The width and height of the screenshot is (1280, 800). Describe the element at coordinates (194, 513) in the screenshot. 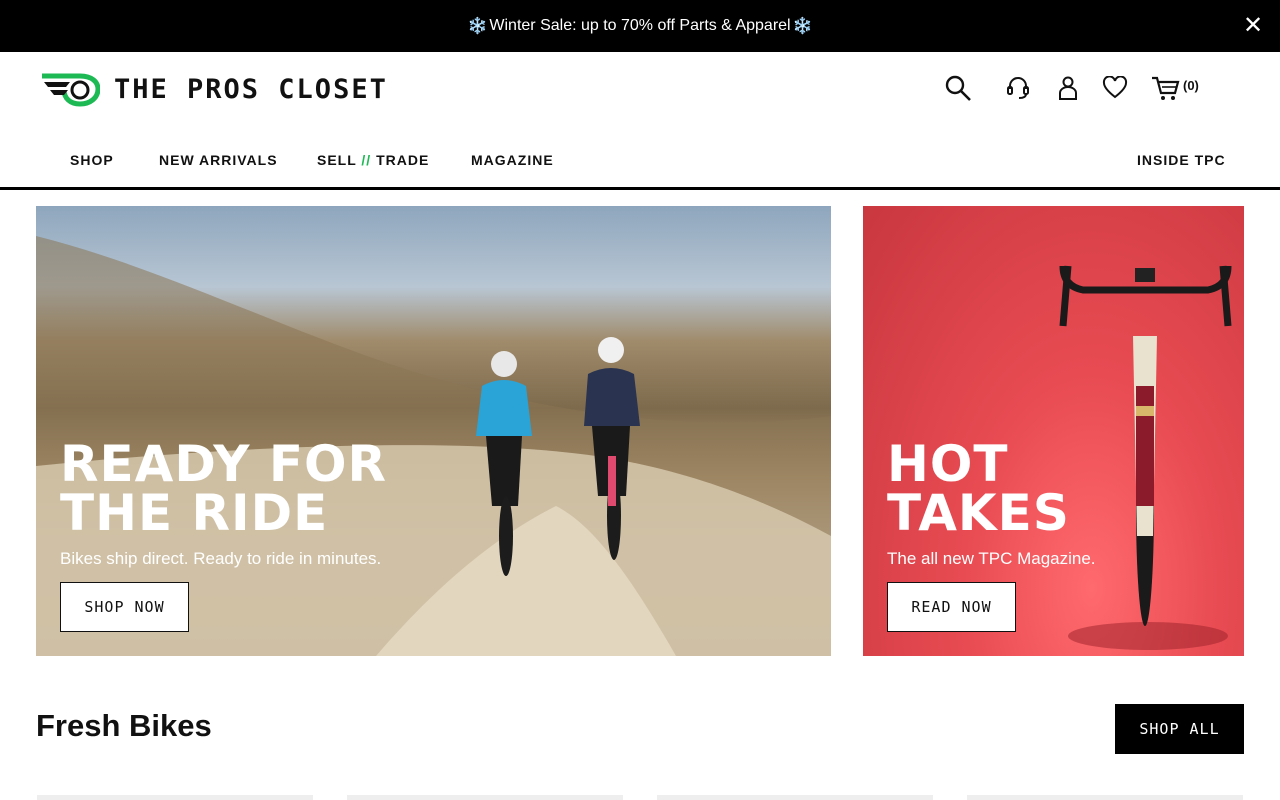

I see `hero-title-line2: THE RIDE` at that location.